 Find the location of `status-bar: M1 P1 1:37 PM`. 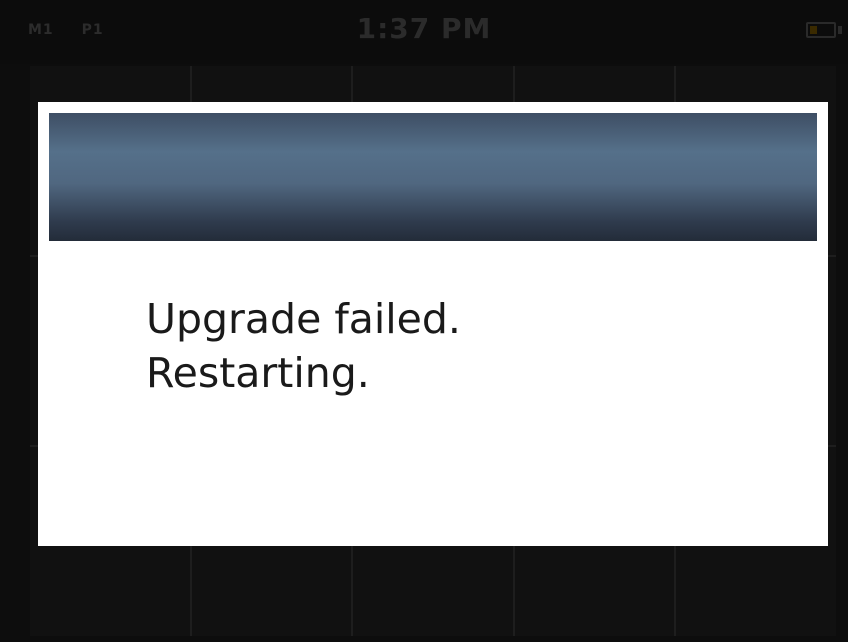

status-bar: M1 P1 1:37 PM is located at coordinates (424, 32).